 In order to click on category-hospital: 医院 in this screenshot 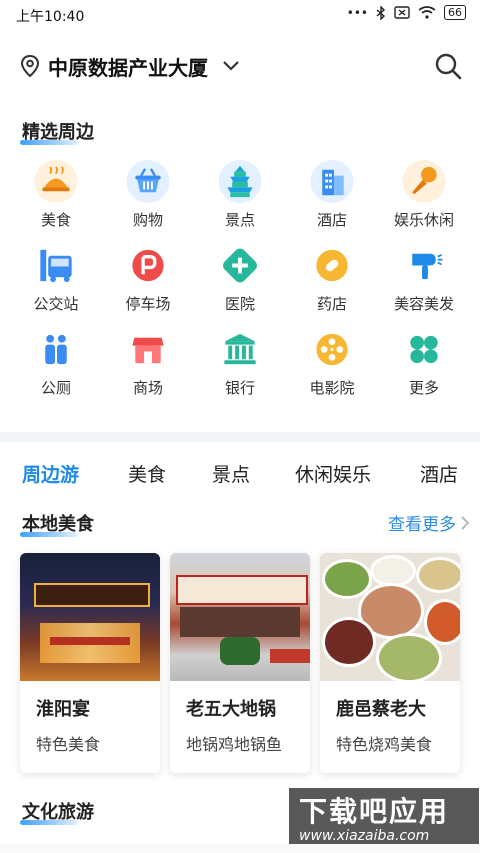, I will do `click(240, 279)`.